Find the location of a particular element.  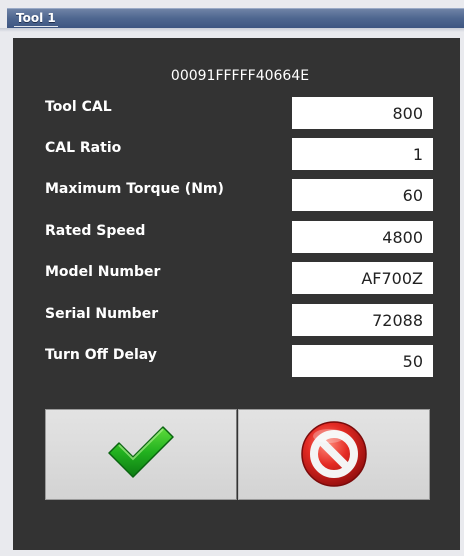

model-number-label: Model Number is located at coordinates (103, 272).